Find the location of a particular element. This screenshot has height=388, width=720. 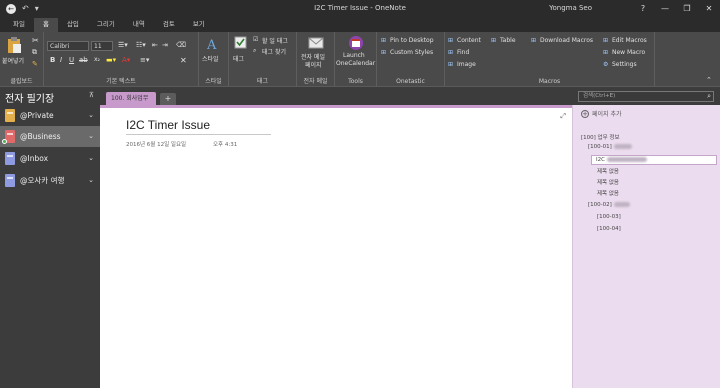

page-date: 2016년 6월 12일 일요일 is located at coordinates (156, 145).